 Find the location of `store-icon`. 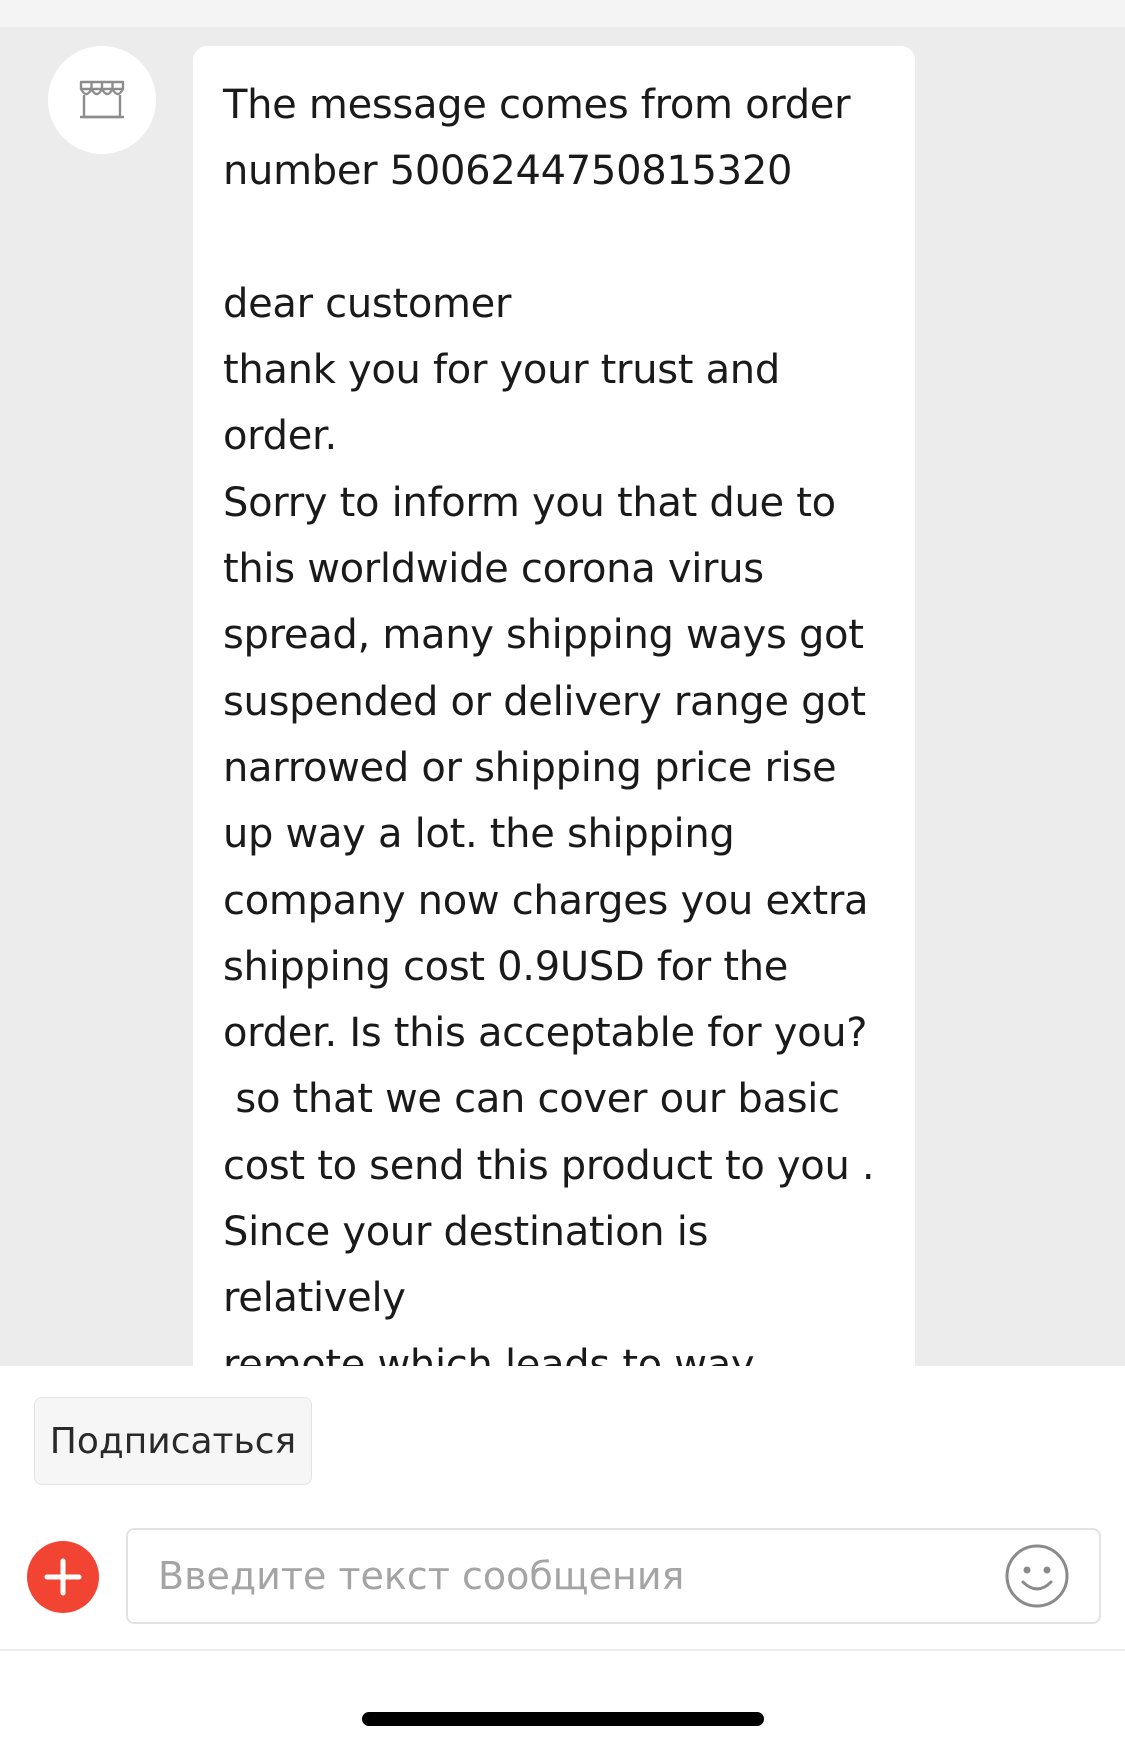

store-icon is located at coordinates (102, 99).